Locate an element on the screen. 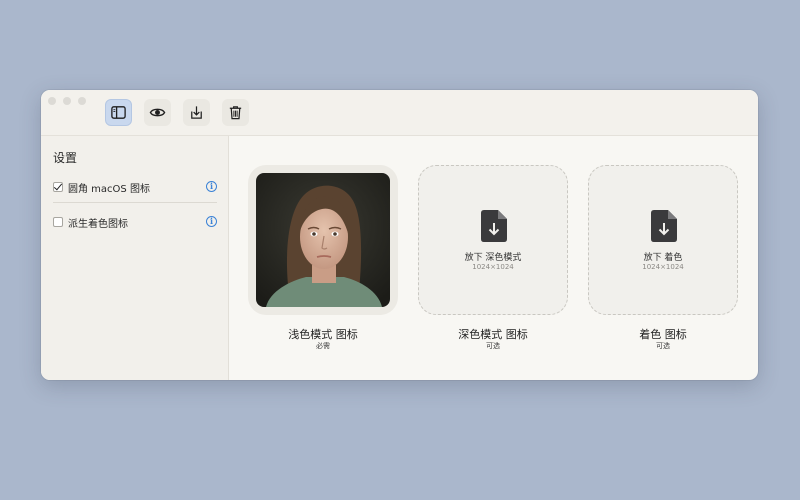 The height and width of the screenshot is (500, 800). settings-sidebar: 设置 圆角 macOS 图标 i 派生着色图标 i is located at coordinates (135, 258).